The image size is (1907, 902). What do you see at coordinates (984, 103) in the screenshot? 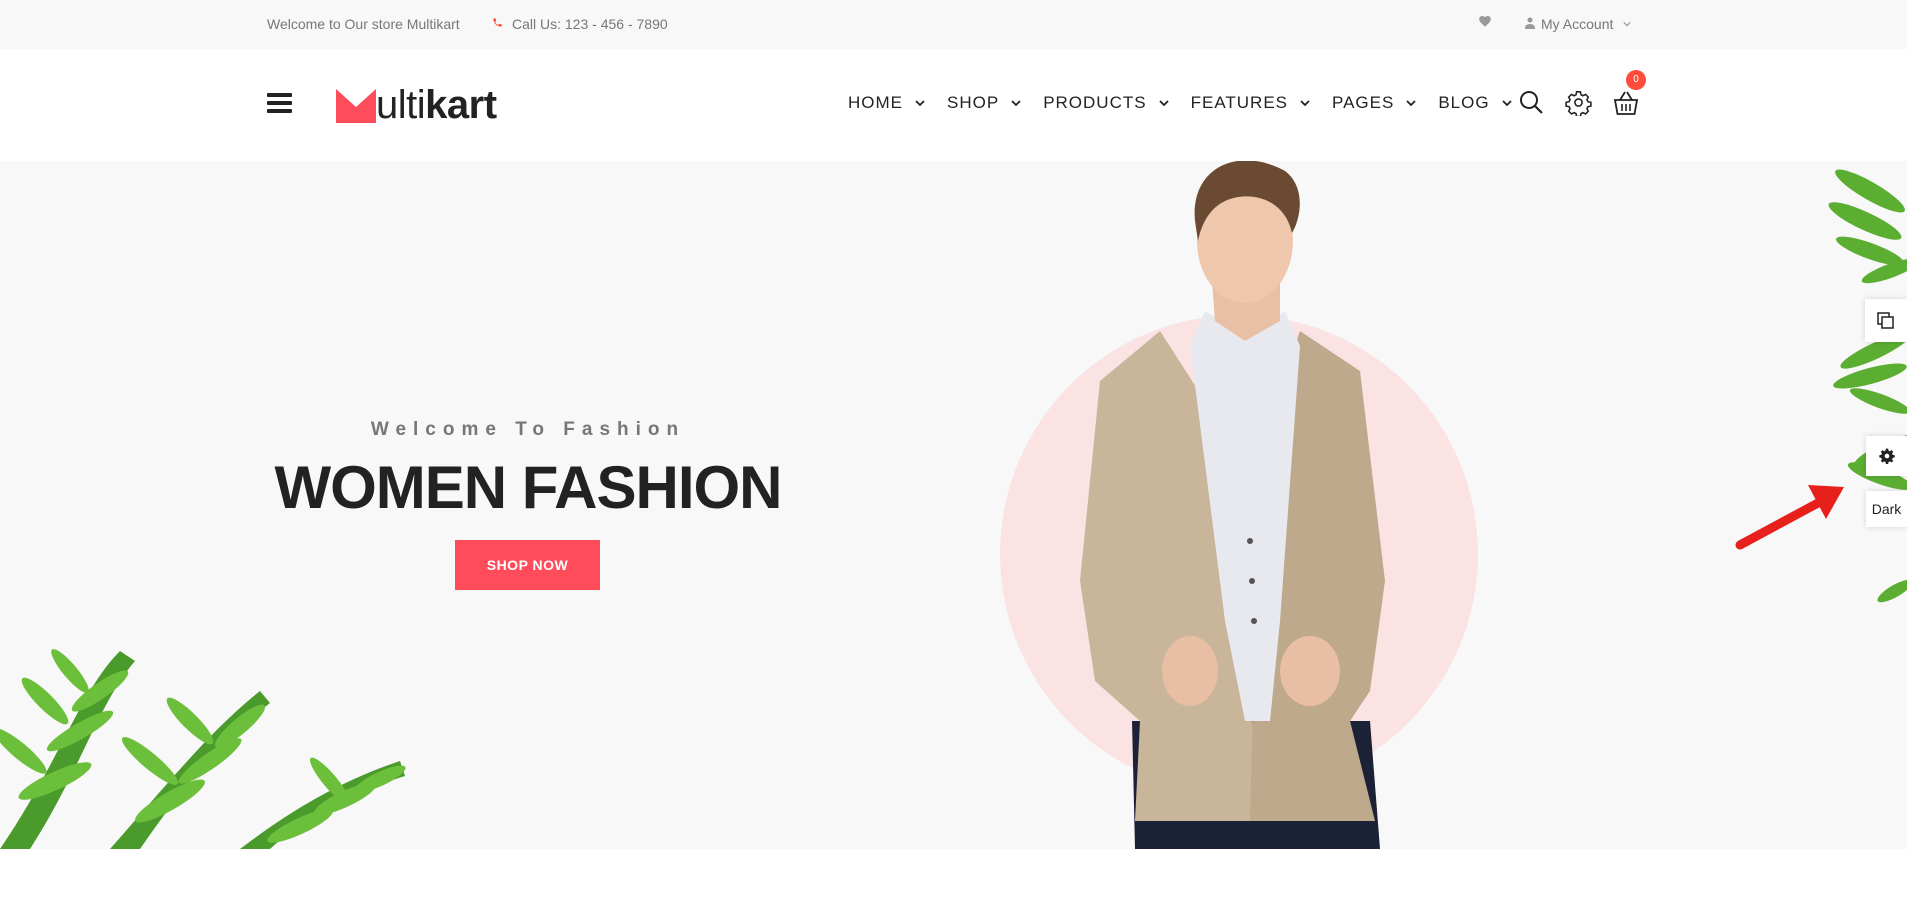
I see `nav-item-shop: SHOP` at bounding box center [984, 103].